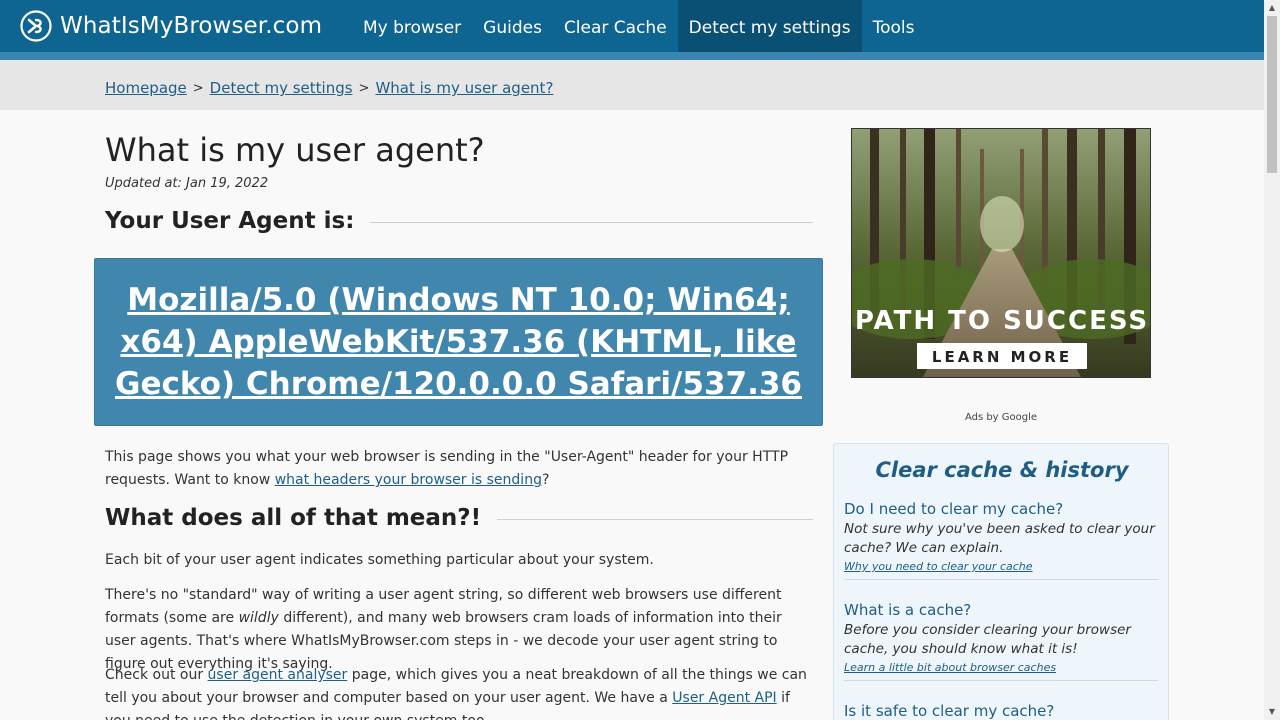  Describe the element at coordinates (1272, 94) in the screenshot. I see `scroll-thumb` at that location.